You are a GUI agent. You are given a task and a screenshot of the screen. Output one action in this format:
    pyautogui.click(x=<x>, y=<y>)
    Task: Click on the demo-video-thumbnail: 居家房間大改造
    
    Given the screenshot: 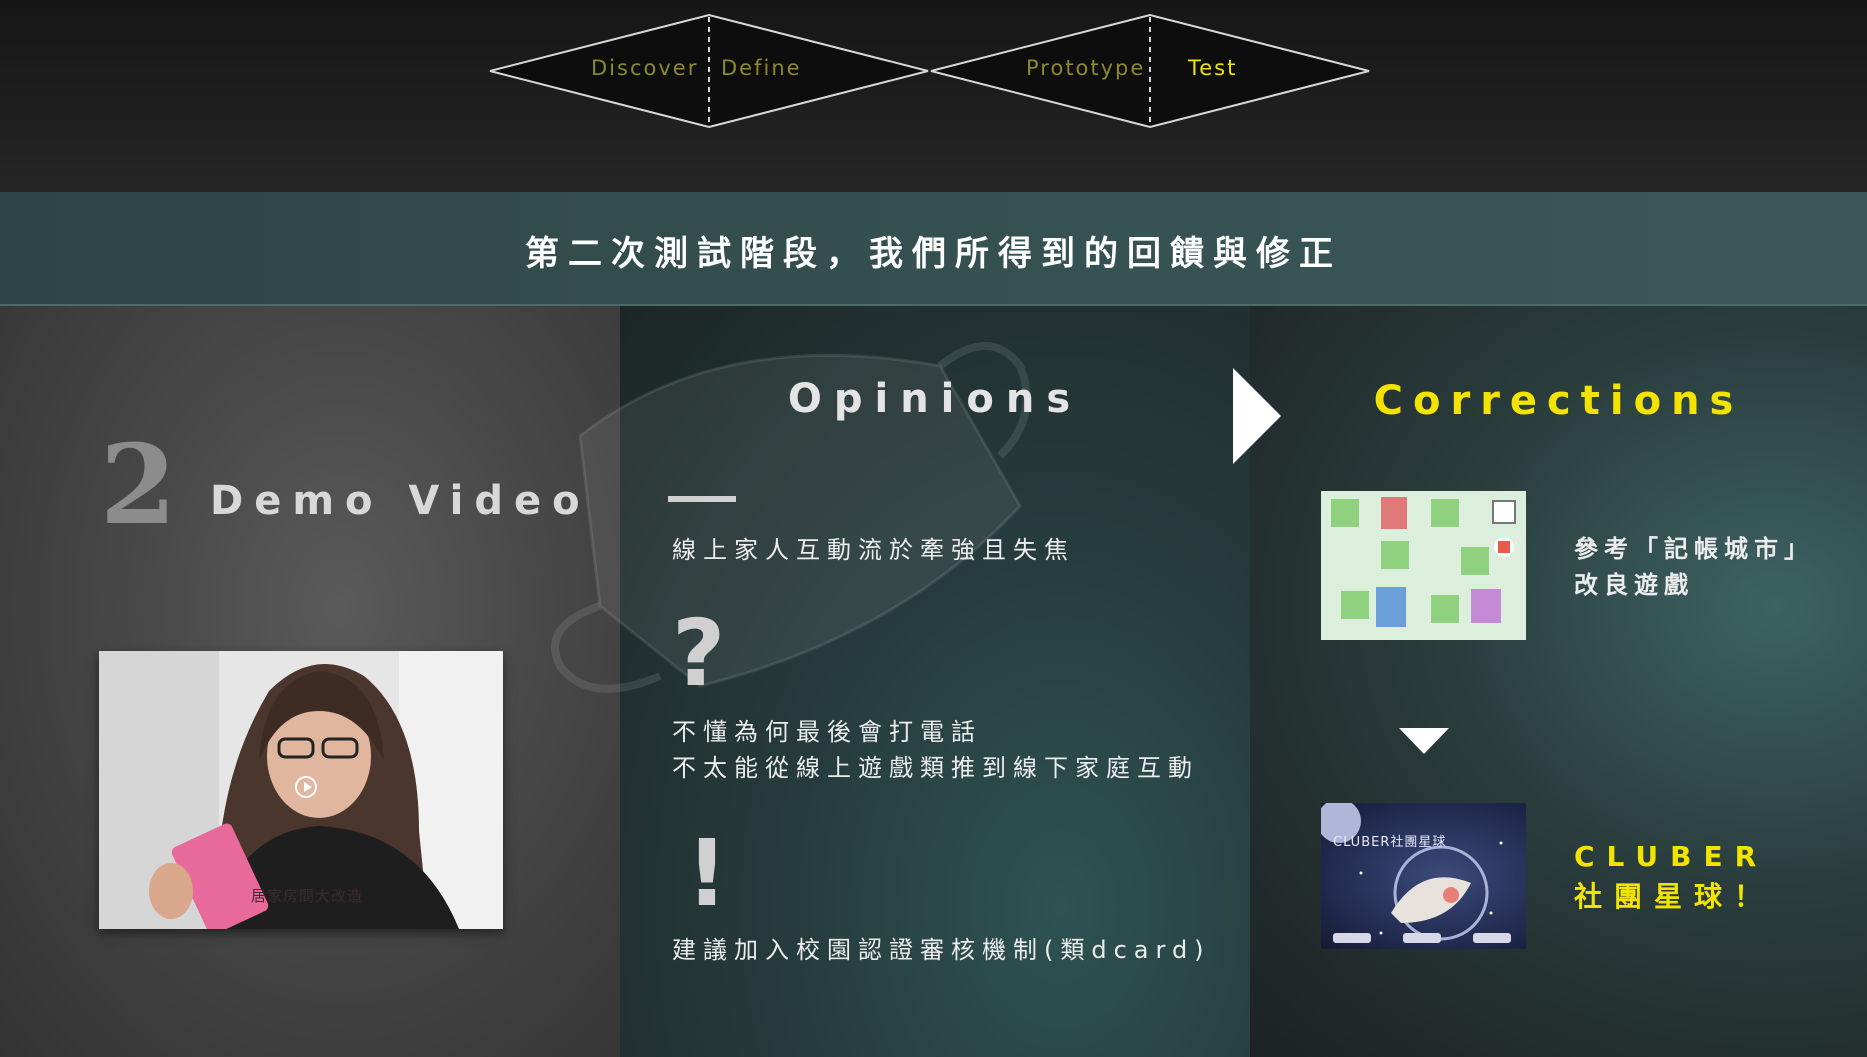 What is the action you would take?
    pyautogui.click(x=301, y=790)
    